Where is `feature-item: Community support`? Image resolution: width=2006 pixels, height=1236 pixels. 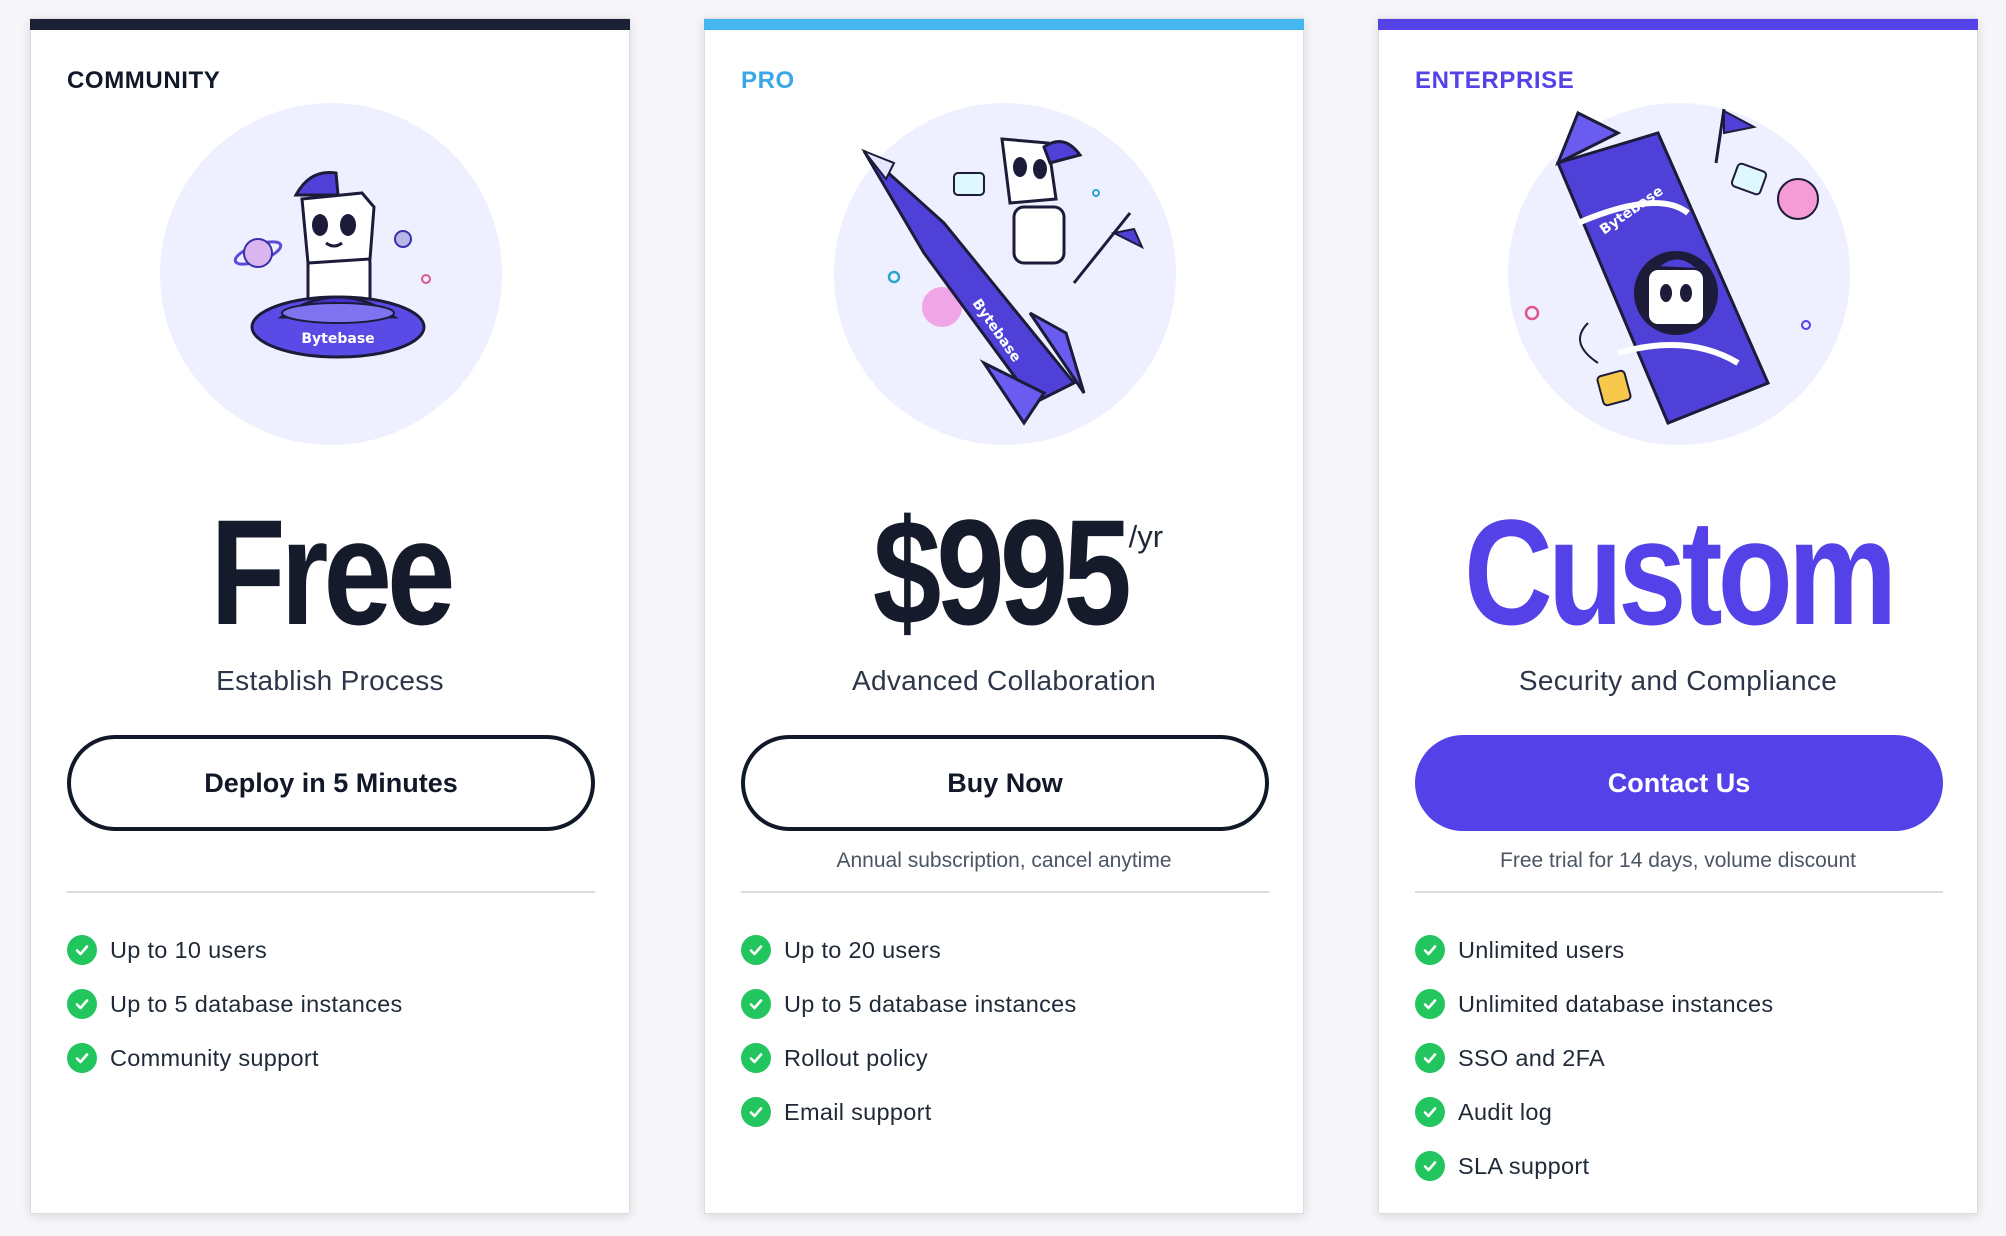
feature-item: Community support is located at coordinates (235, 1058).